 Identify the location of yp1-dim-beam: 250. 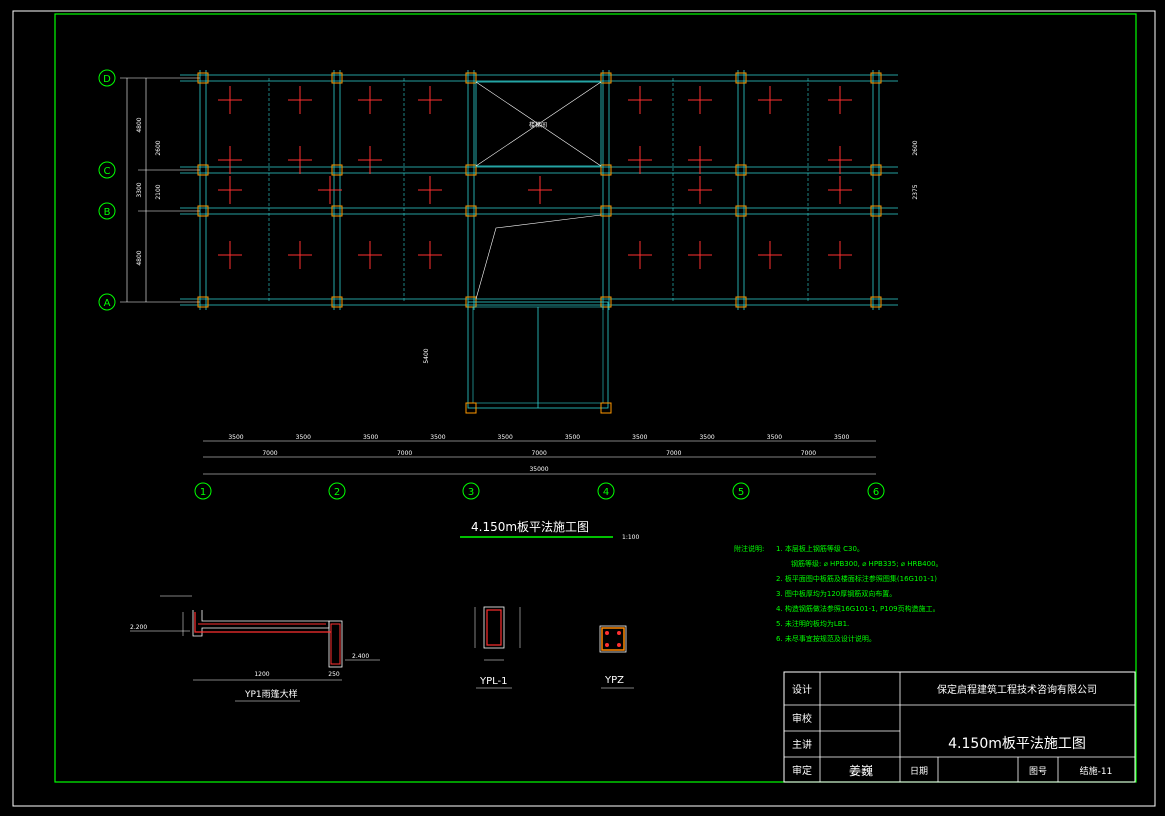
(334, 674).